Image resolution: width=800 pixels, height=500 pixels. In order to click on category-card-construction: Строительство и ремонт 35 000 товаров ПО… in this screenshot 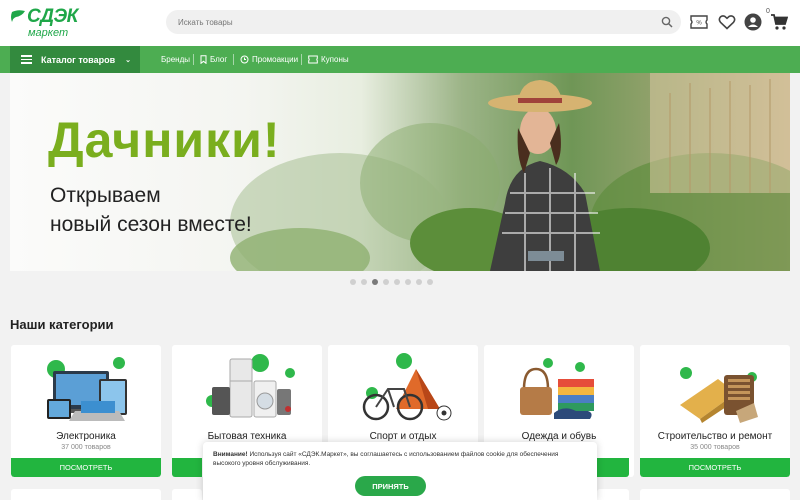, I will do `click(715, 411)`.